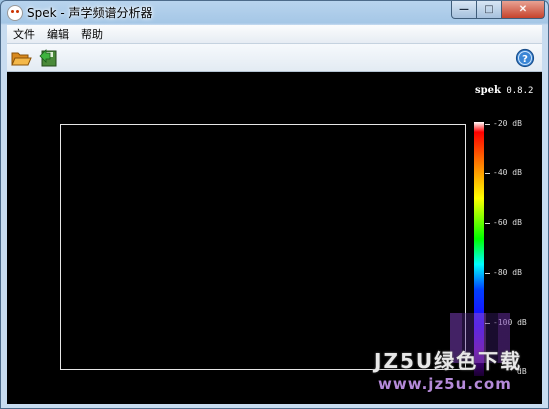 This screenshot has width=549, height=409. I want to click on scale-label: dB, so click(522, 371).